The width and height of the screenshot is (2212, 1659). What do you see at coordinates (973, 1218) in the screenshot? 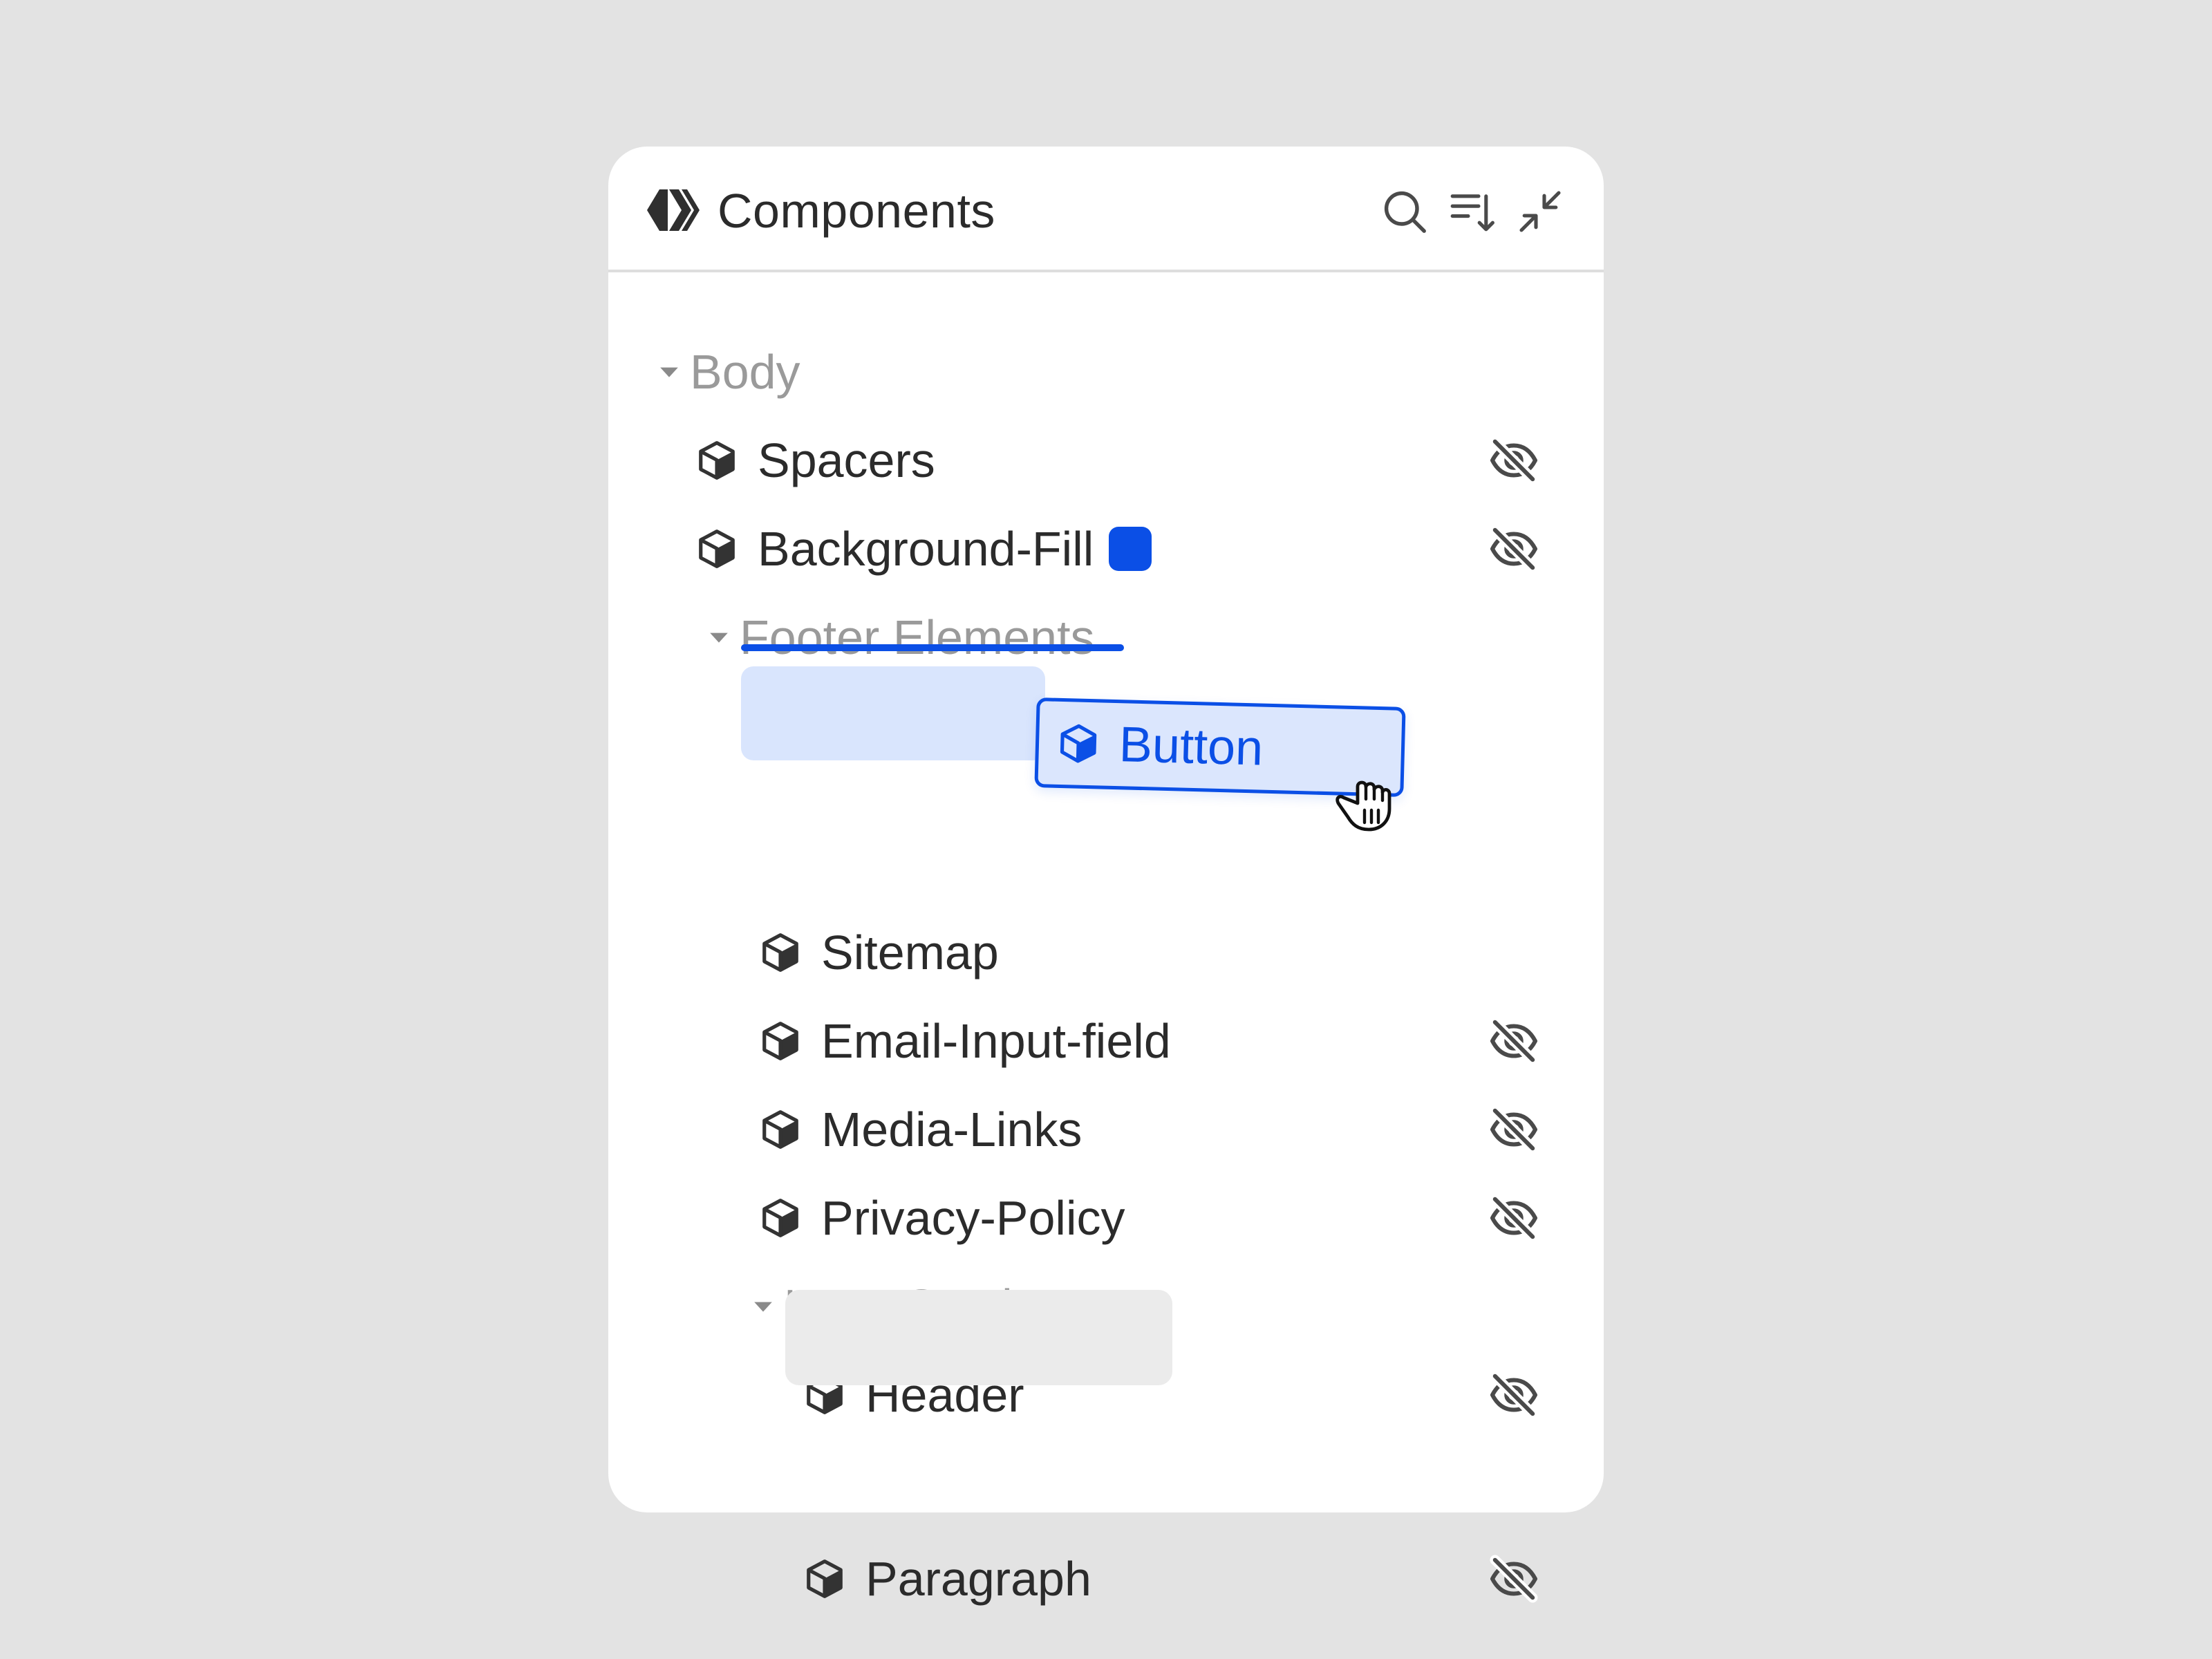
I see `tree-item-label: Privacy-Policy` at bounding box center [973, 1218].